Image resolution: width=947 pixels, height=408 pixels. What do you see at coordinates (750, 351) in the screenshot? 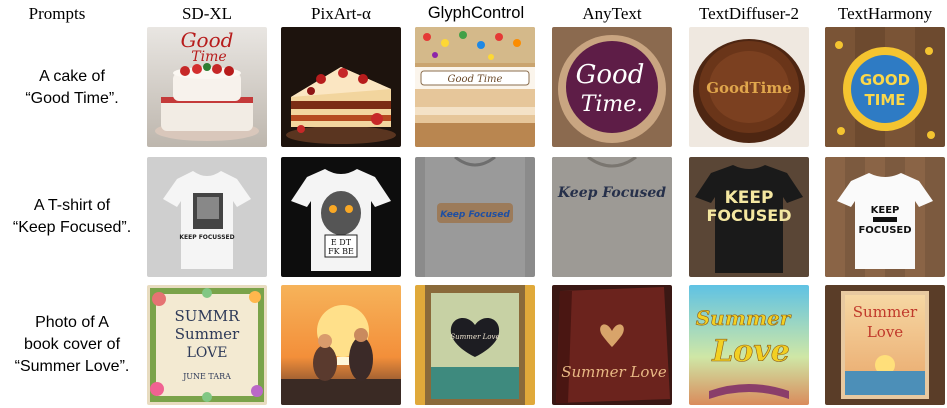
I see `td2-book-text-2: Love` at bounding box center [750, 351].